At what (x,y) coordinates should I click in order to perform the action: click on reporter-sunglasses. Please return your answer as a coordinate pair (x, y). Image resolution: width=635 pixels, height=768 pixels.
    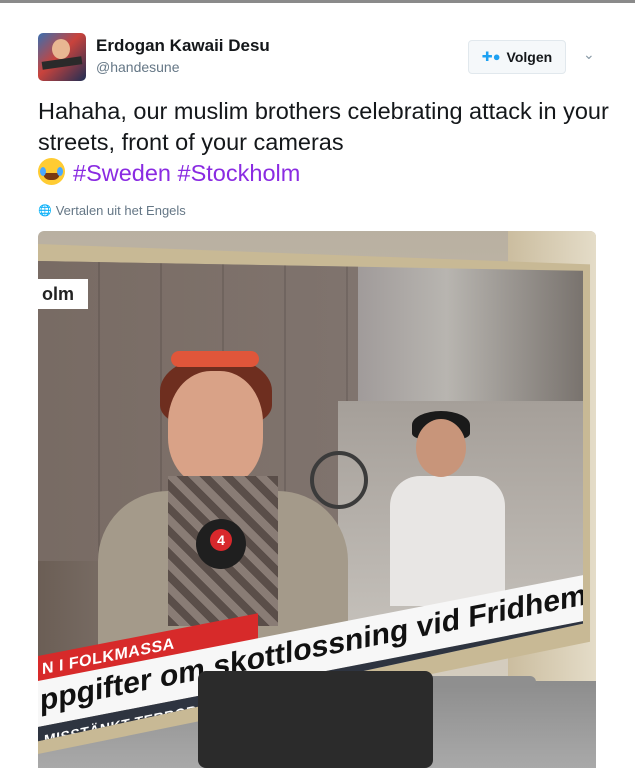
    Looking at the image, I should click on (215, 359).